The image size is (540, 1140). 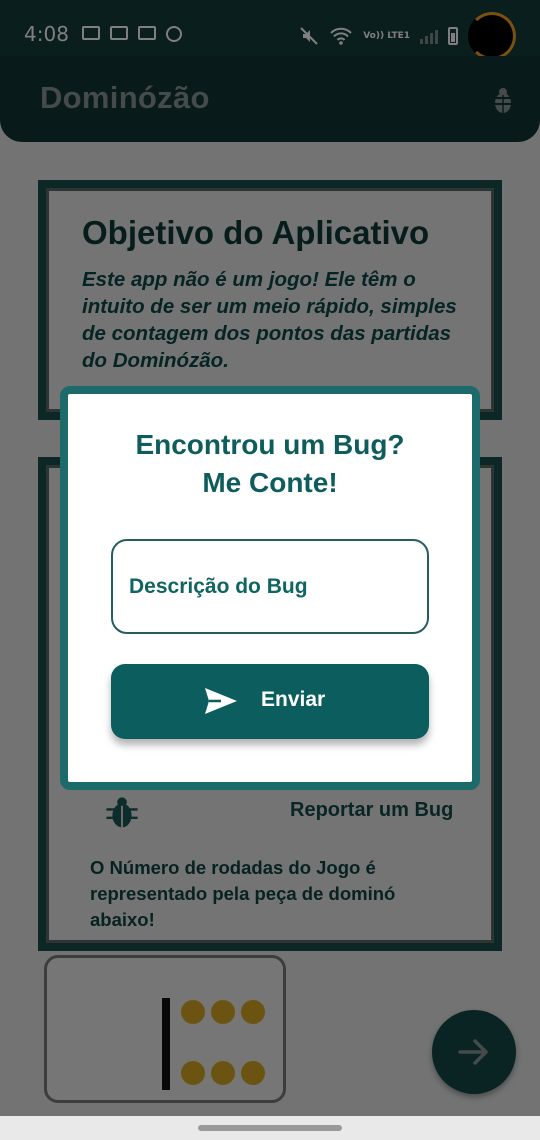 I want to click on dialog-title: Encontrou um Bug? Me Conte!, so click(x=270, y=464).